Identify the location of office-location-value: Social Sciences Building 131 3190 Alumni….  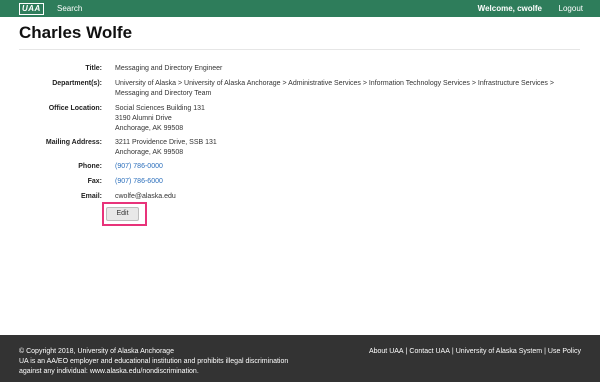
(345, 119).